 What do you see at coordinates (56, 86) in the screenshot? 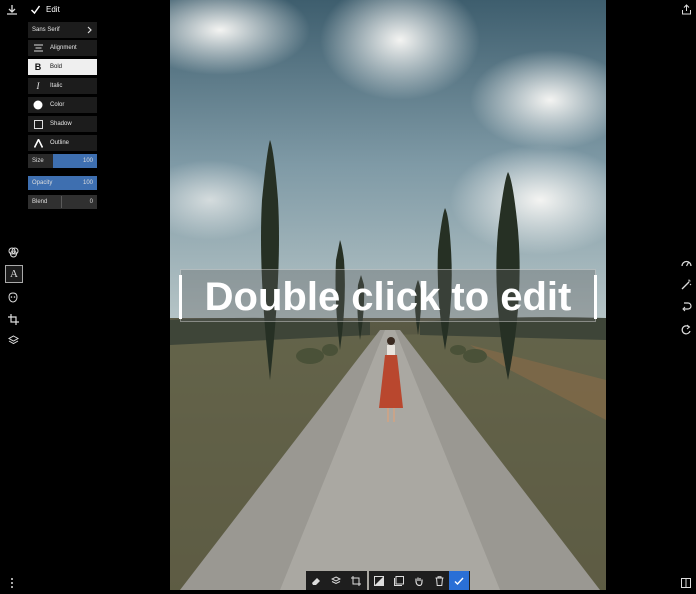
I see `italic-label: Italic` at bounding box center [56, 86].